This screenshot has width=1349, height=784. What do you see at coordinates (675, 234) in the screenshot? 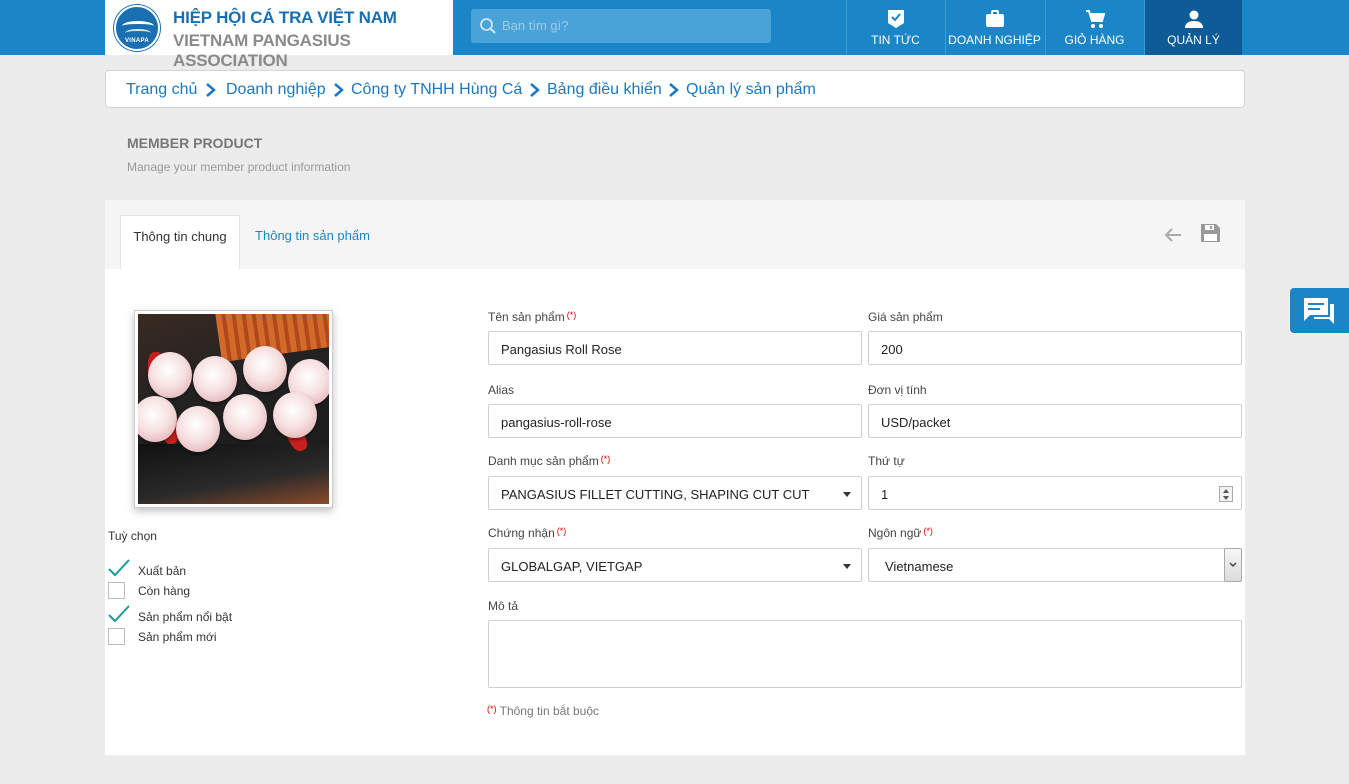
I see `tab-bar: Thông tin chung Thông tin sản phẩm` at bounding box center [675, 234].